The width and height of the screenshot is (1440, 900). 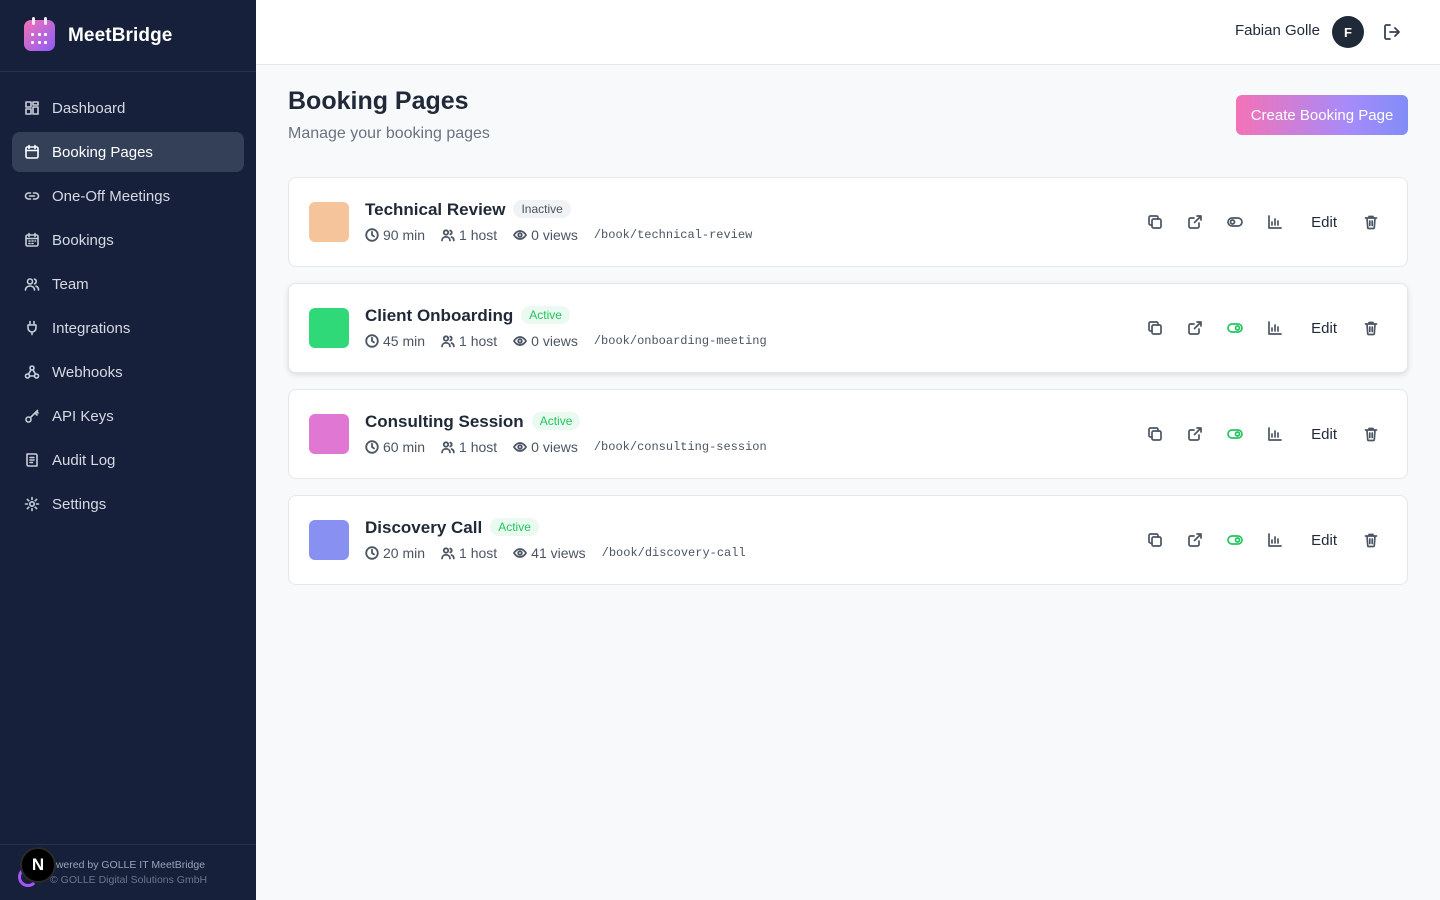 I want to click on brand: MeetBridge, so click(x=128, y=36).